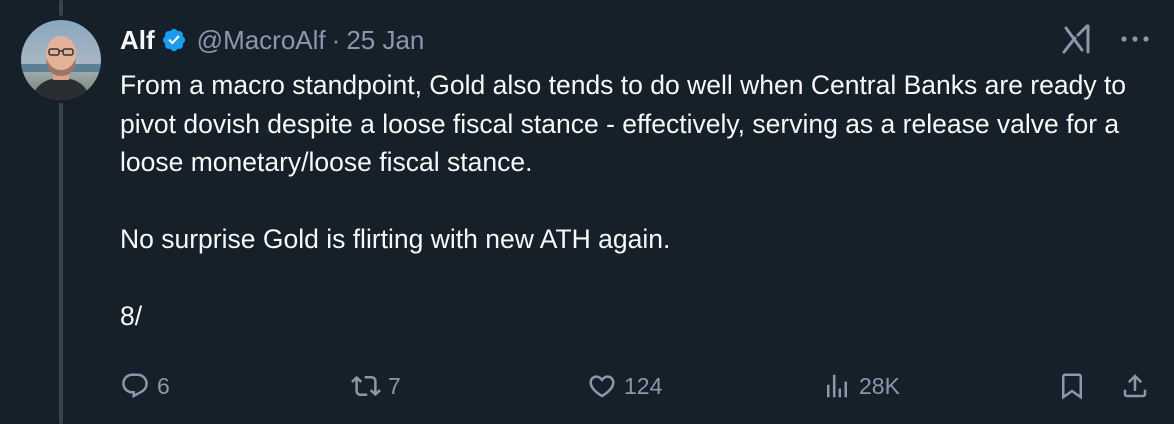  I want to click on bookmark-icon, so click(1072, 386).